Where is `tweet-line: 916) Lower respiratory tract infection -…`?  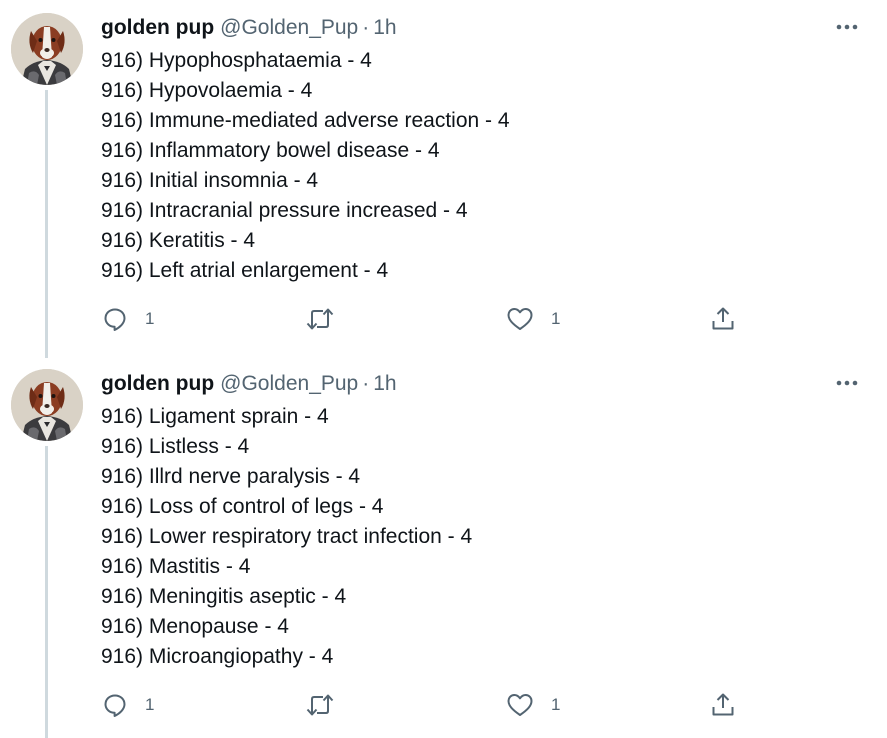
tweet-line: 916) Lower respiratory tract infection -… is located at coordinates (287, 536).